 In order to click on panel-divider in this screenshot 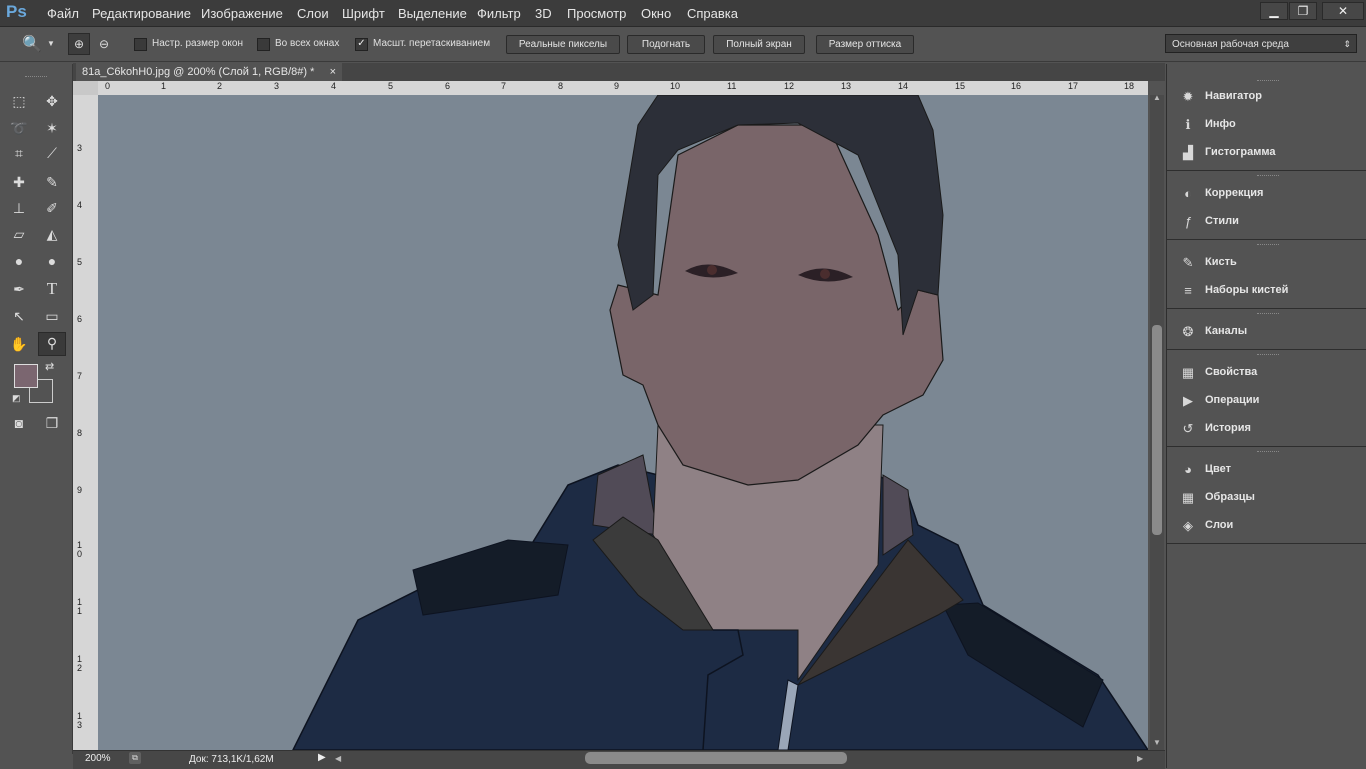, I will do `click(1266, 543)`.